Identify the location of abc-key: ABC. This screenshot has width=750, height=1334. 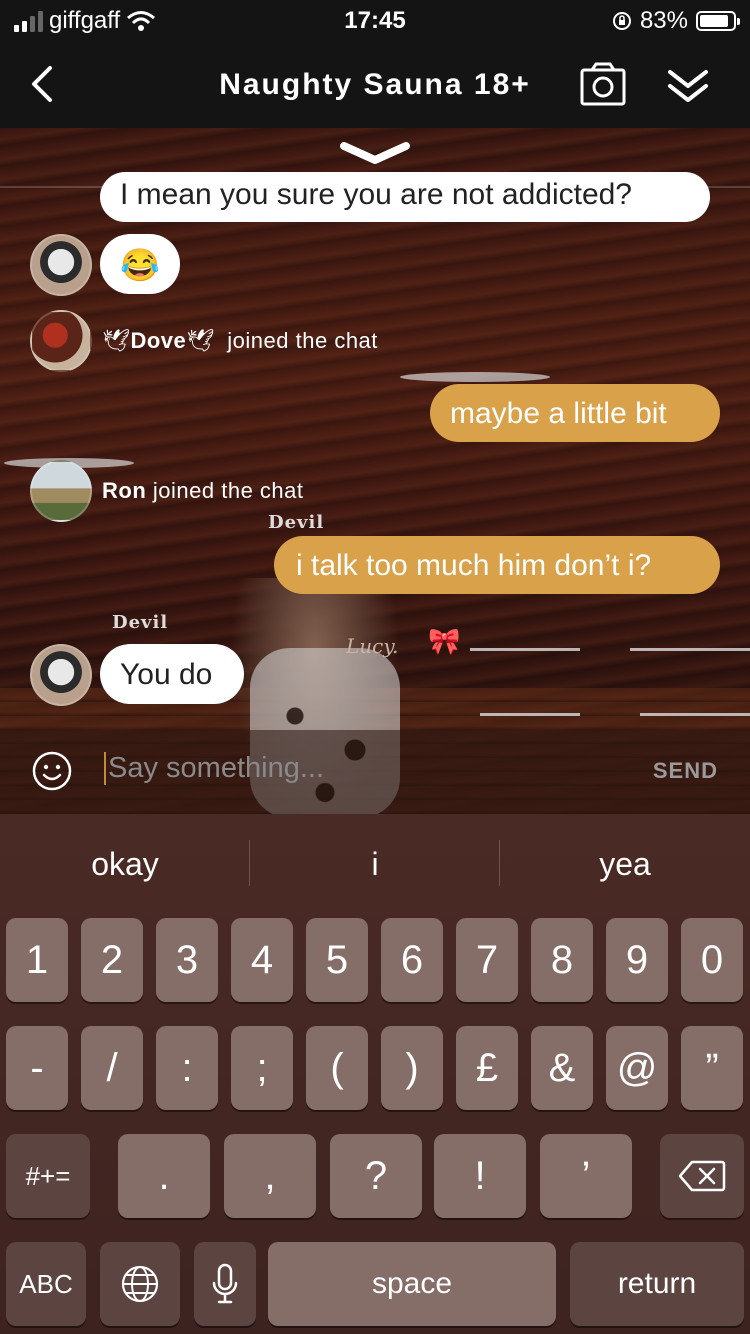
(46, 1284).